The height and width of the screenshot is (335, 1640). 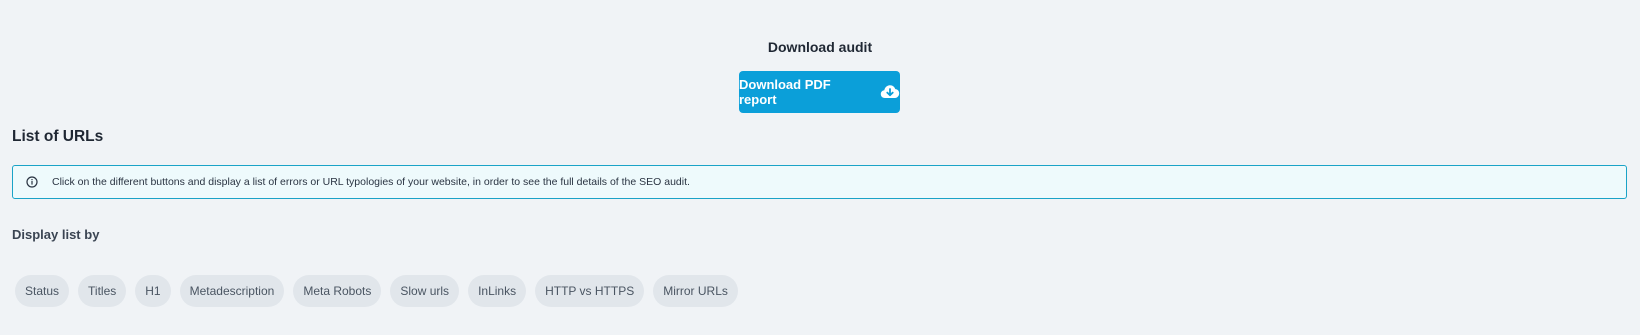 I want to click on filter-chip-inlinks: InLinks, so click(x=497, y=291).